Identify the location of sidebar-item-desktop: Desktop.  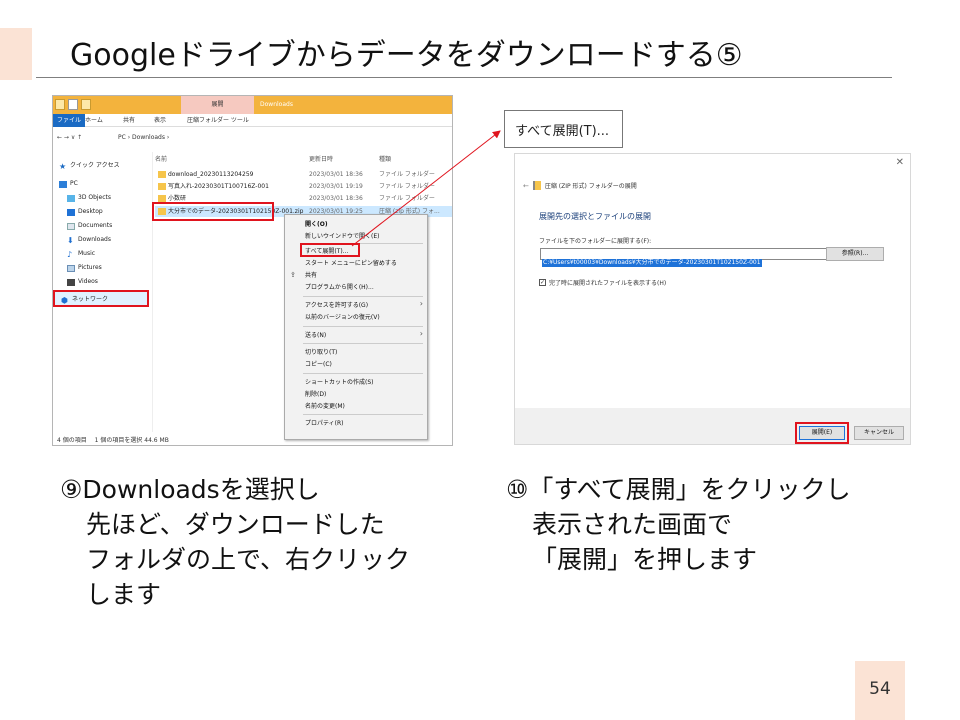
(85, 212).